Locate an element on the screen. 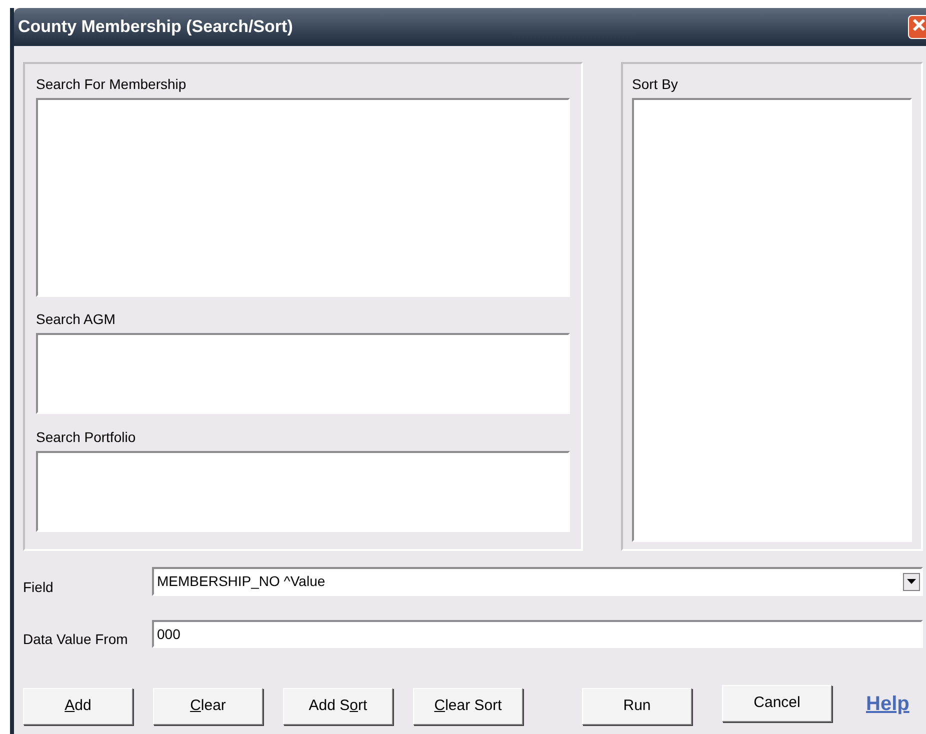 Image resolution: width=926 pixels, height=734 pixels. dialog-button: Clear Sort is located at coordinates (468, 706).